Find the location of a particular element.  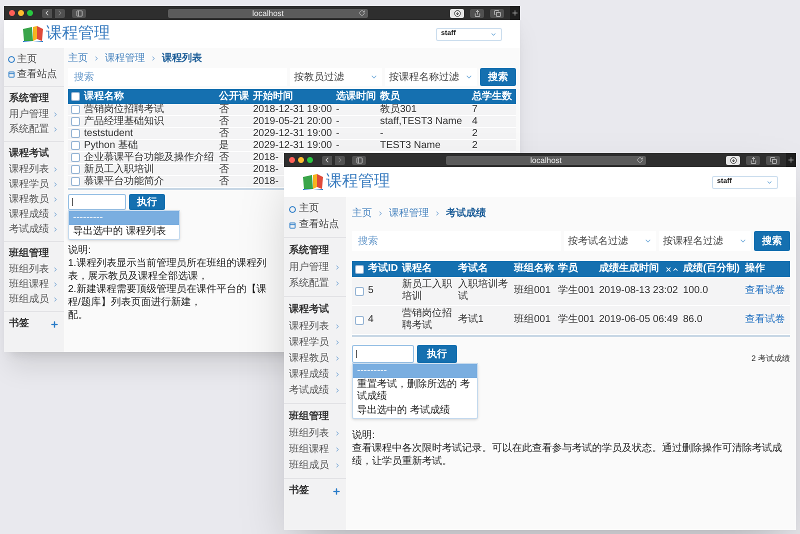

filter-select: 按教员过滤 is located at coordinates (336, 77).